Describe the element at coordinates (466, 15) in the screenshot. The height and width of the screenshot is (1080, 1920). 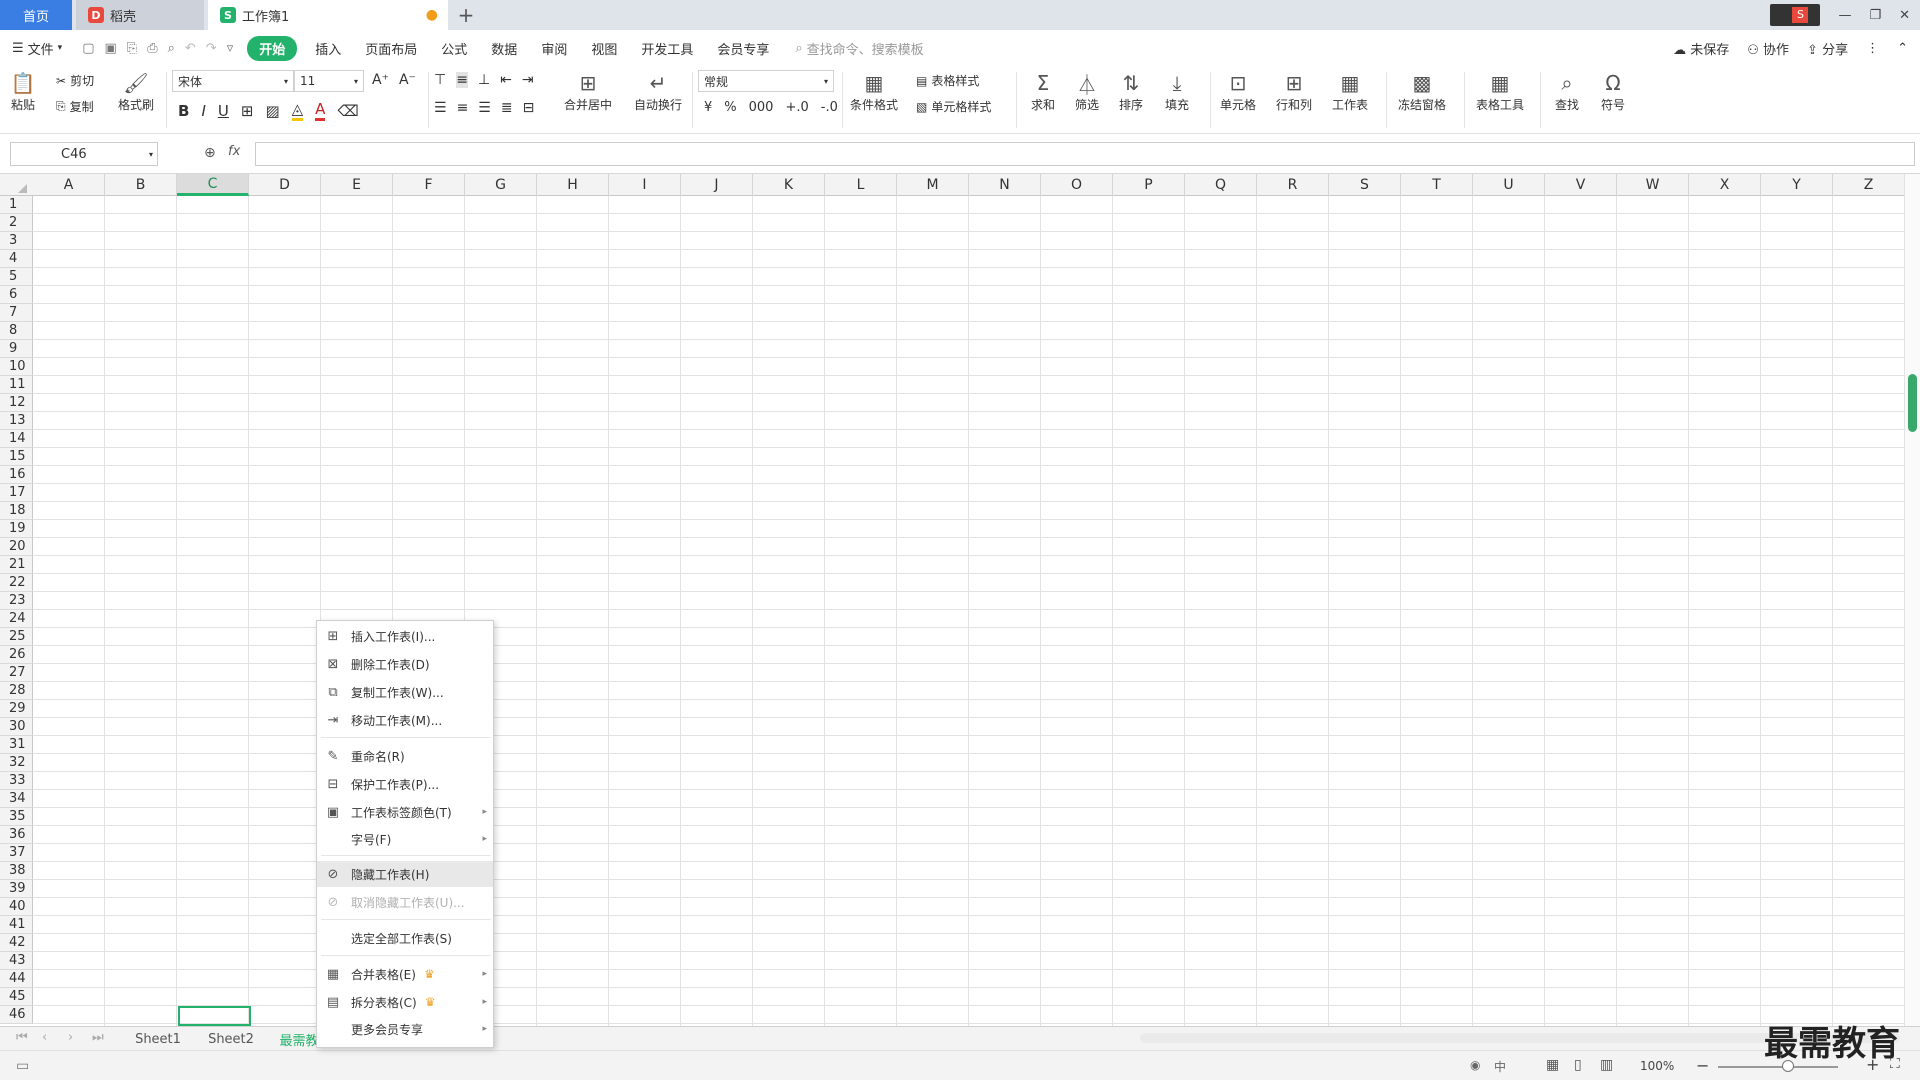
I see `new-tab-button: +` at that location.